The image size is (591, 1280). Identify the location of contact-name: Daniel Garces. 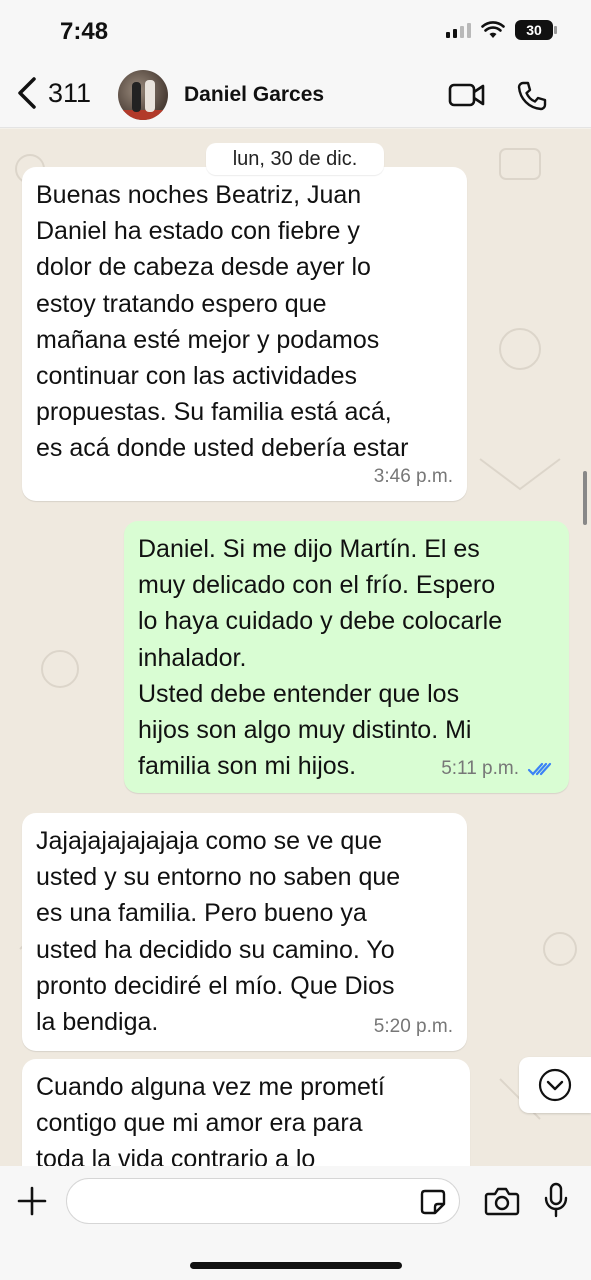
(254, 95).